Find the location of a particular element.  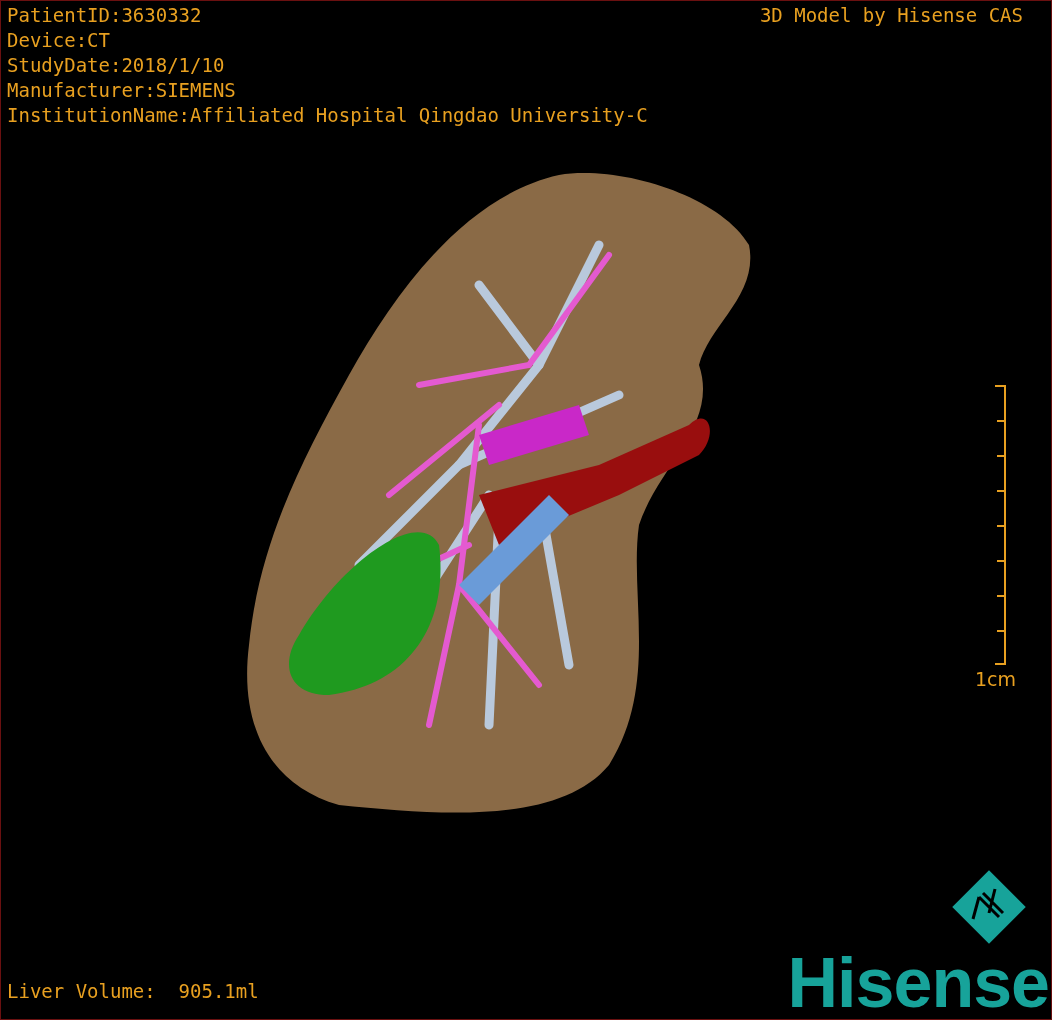

liver-volume-text: Liver Volume: 905.1ml is located at coordinates (132, 991).